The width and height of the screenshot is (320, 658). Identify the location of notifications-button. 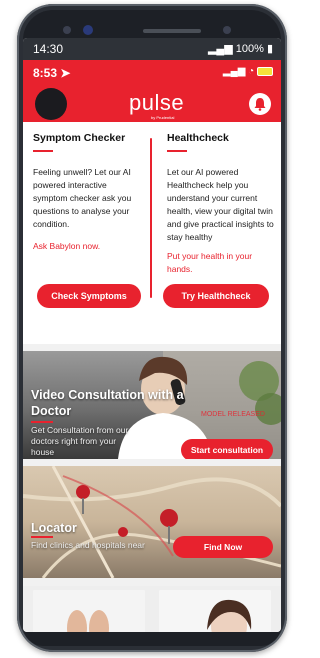
(260, 104).